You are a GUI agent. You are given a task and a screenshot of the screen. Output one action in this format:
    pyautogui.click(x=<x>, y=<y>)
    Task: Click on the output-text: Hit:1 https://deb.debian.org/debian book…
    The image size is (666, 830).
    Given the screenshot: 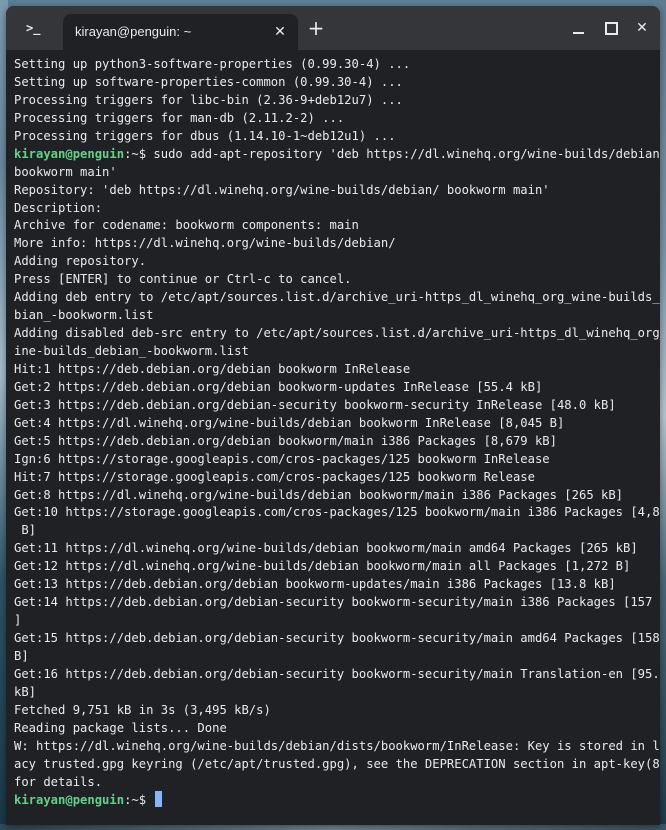 What is the action you would take?
    pyautogui.click(x=212, y=368)
    